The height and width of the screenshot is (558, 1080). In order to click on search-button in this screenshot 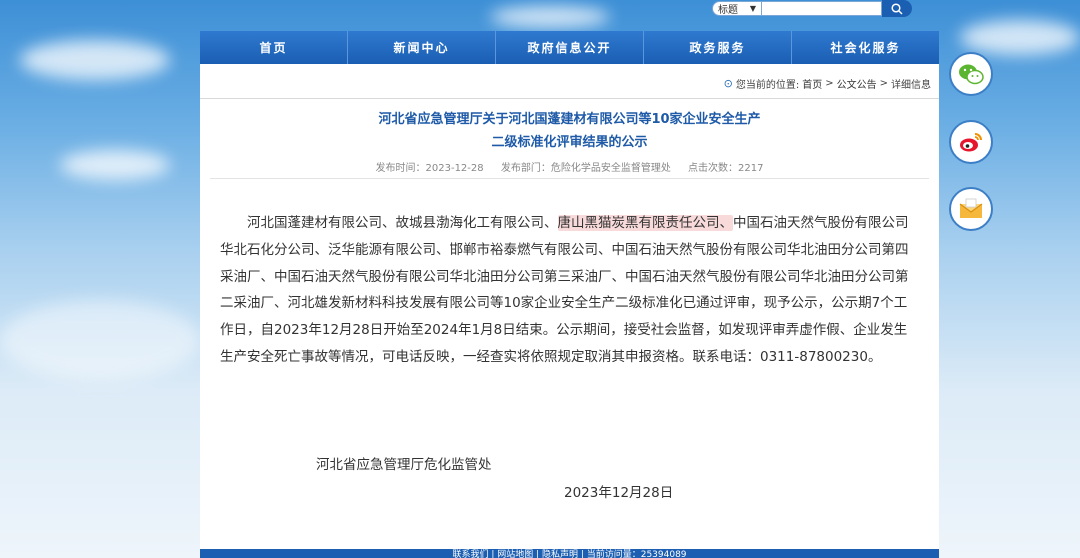, I will do `click(897, 8)`.